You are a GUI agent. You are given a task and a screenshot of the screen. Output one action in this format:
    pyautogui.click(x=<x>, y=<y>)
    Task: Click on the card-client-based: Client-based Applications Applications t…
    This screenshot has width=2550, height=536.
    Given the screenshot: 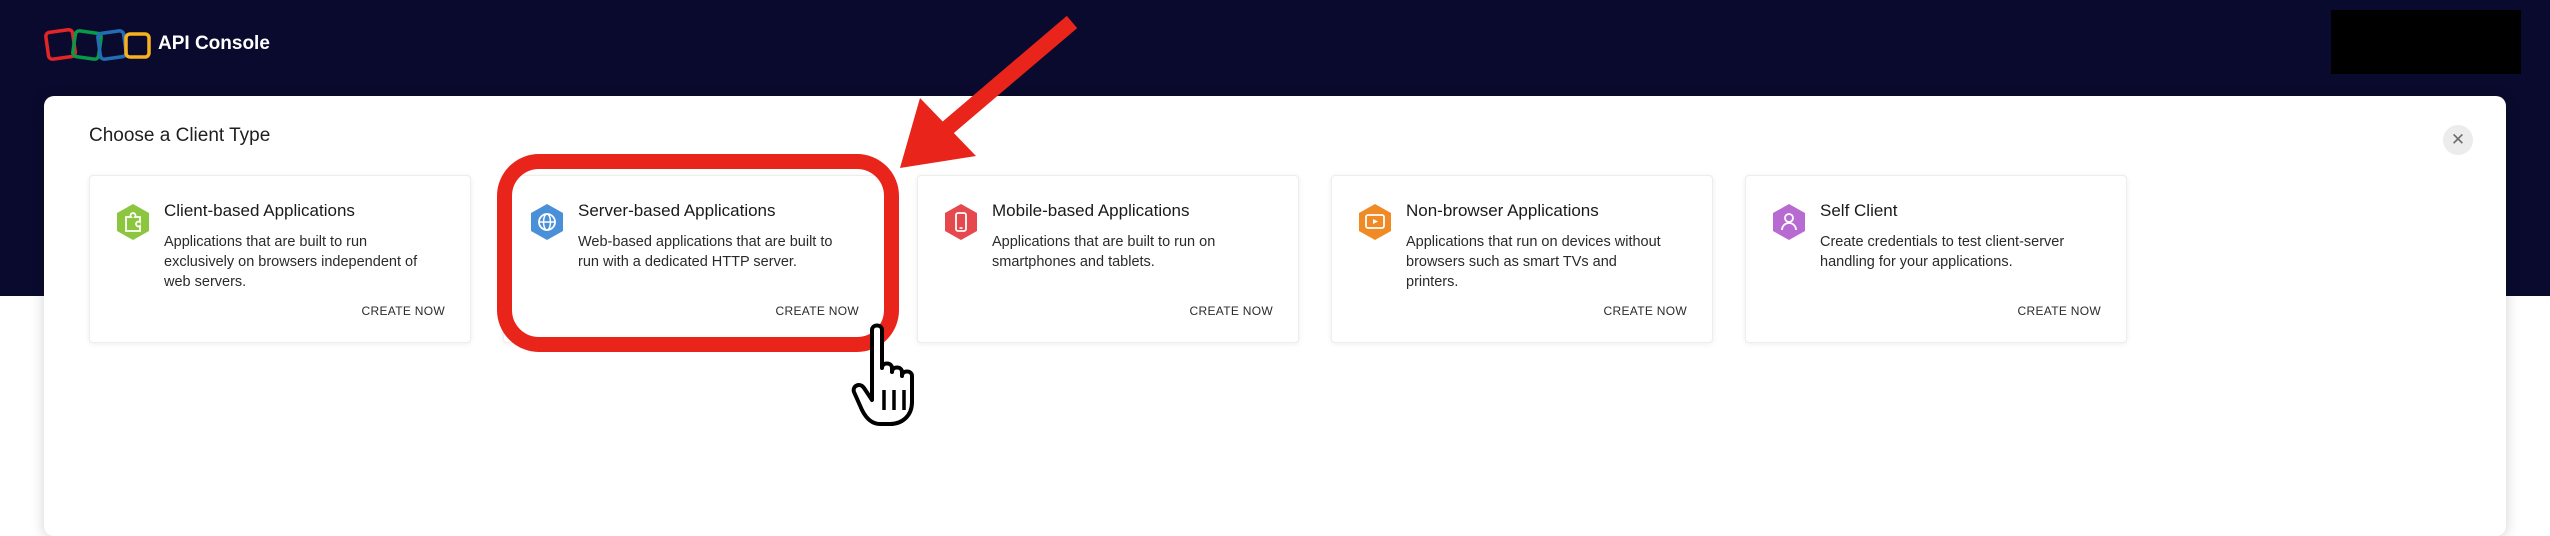 What is the action you would take?
    pyautogui.click(x=280, y=259)
    